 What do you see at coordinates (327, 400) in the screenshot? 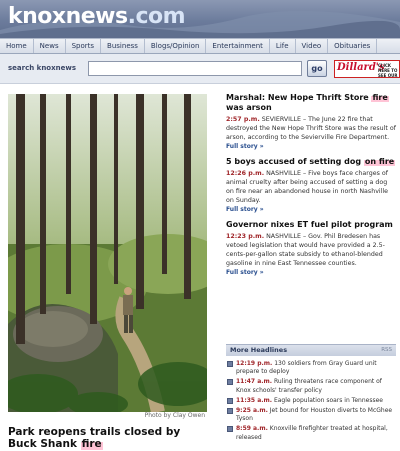
I see `headline-text: Eagle population soars in Tennessee` at bounding box center [327, 400].